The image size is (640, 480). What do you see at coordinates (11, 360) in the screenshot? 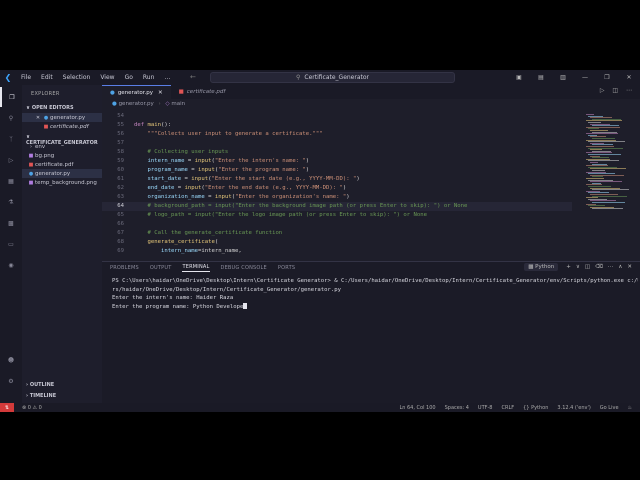
I see `account-icon: ☻` at bounding box center [11, 360].